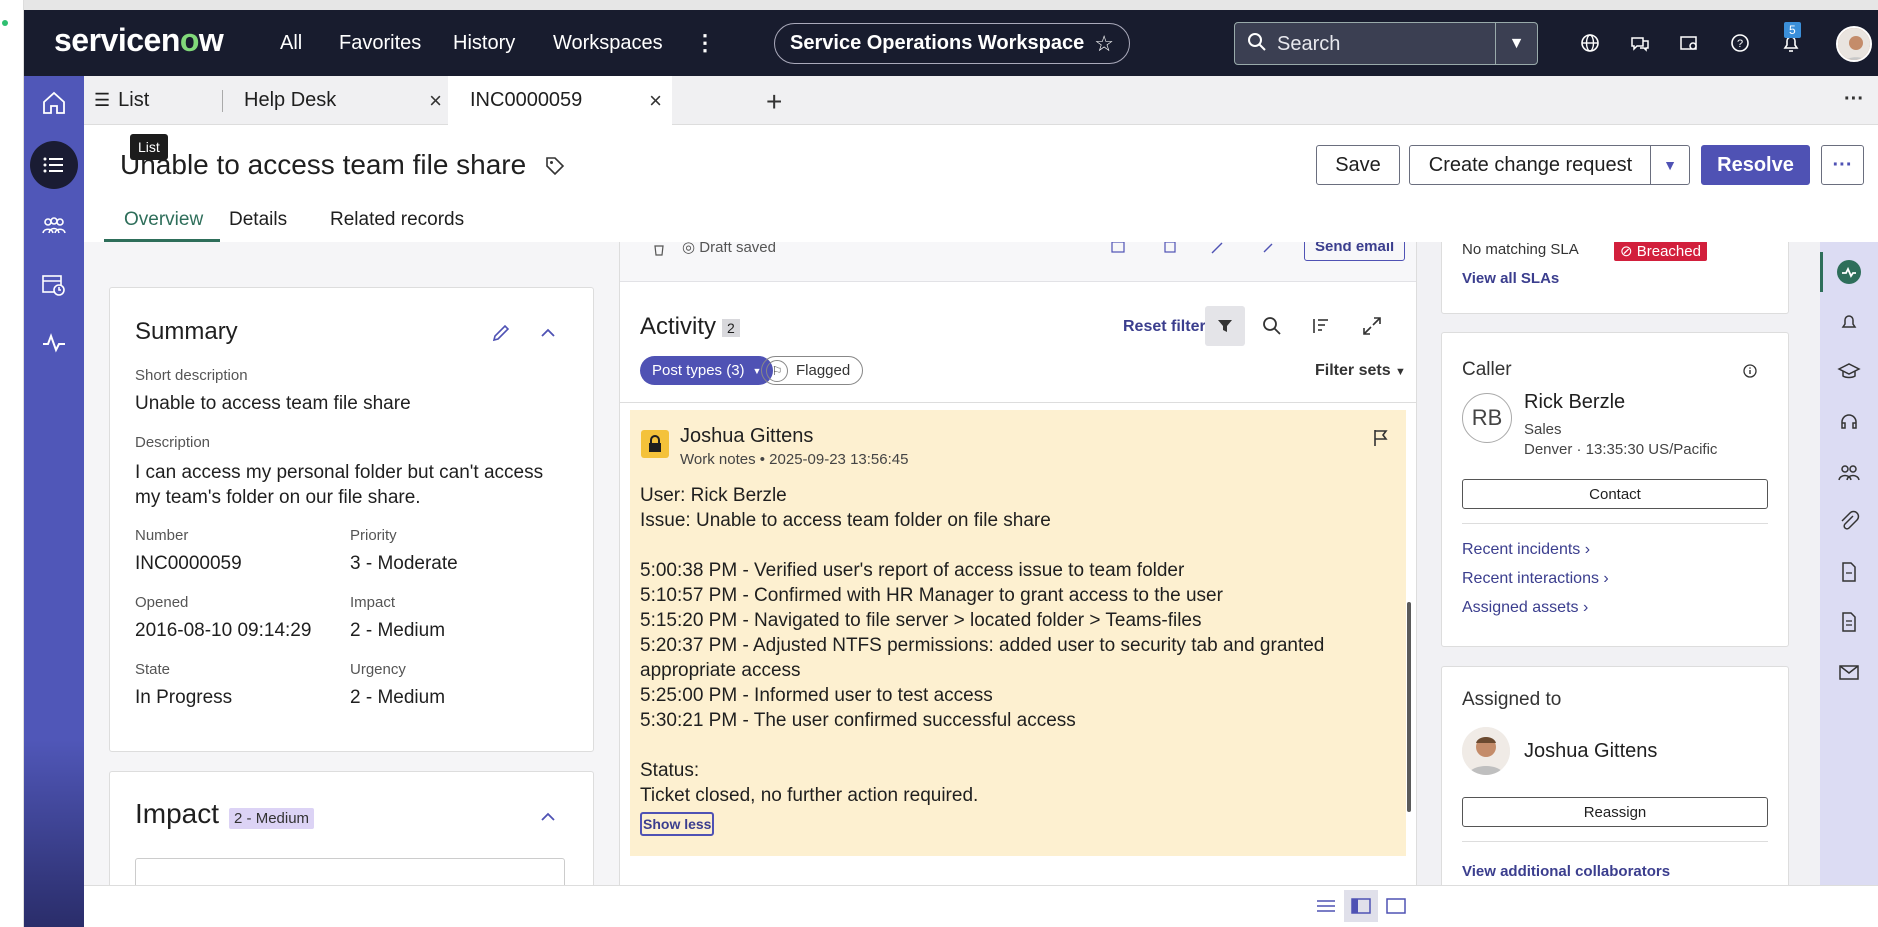  Describe the element at coordinates (1849, 572) in the screenshot. I see `document-icon` at that location.